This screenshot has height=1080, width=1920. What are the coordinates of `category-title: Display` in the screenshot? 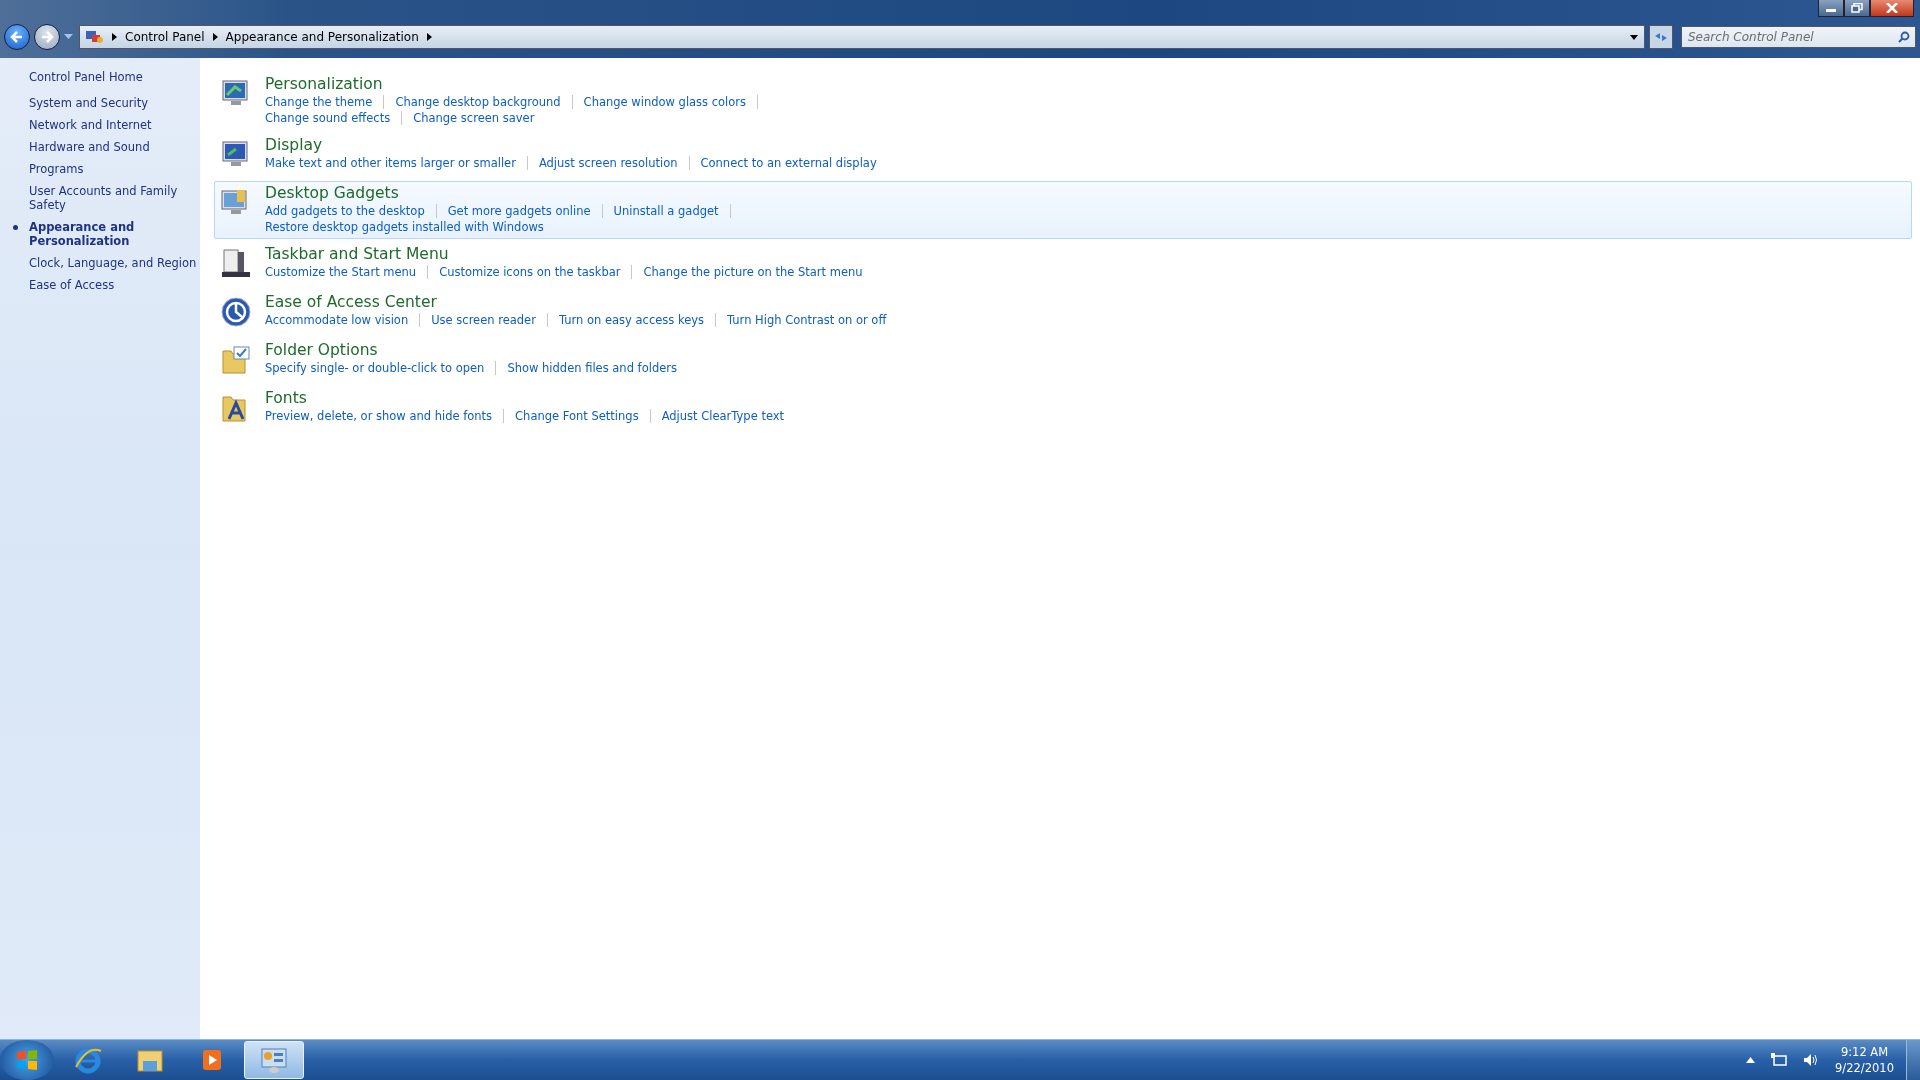 It's located at (571, 145).